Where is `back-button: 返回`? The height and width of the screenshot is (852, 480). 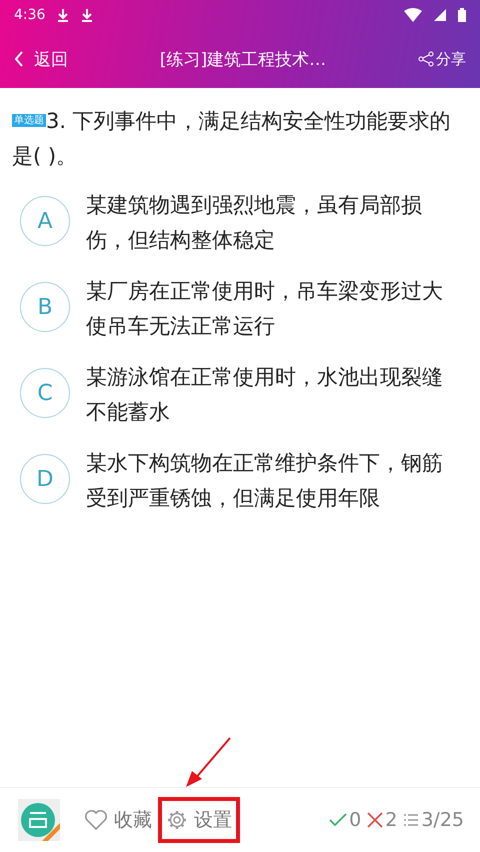 back-button: 返回 is located at coordinates (41, 59).